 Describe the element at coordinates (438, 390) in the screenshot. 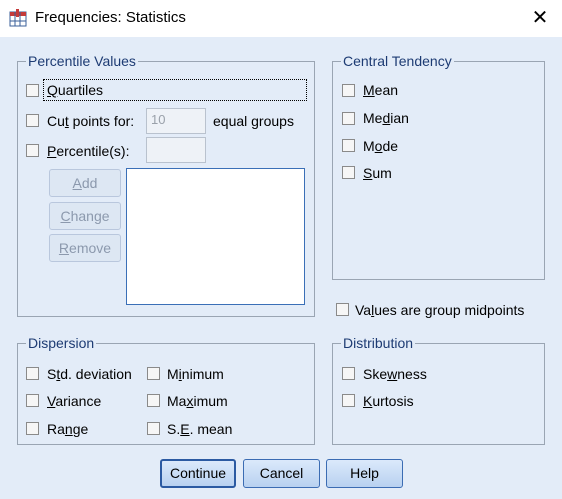

I see `distribution-group: Distribution Skewness Kurtosis` at that location.